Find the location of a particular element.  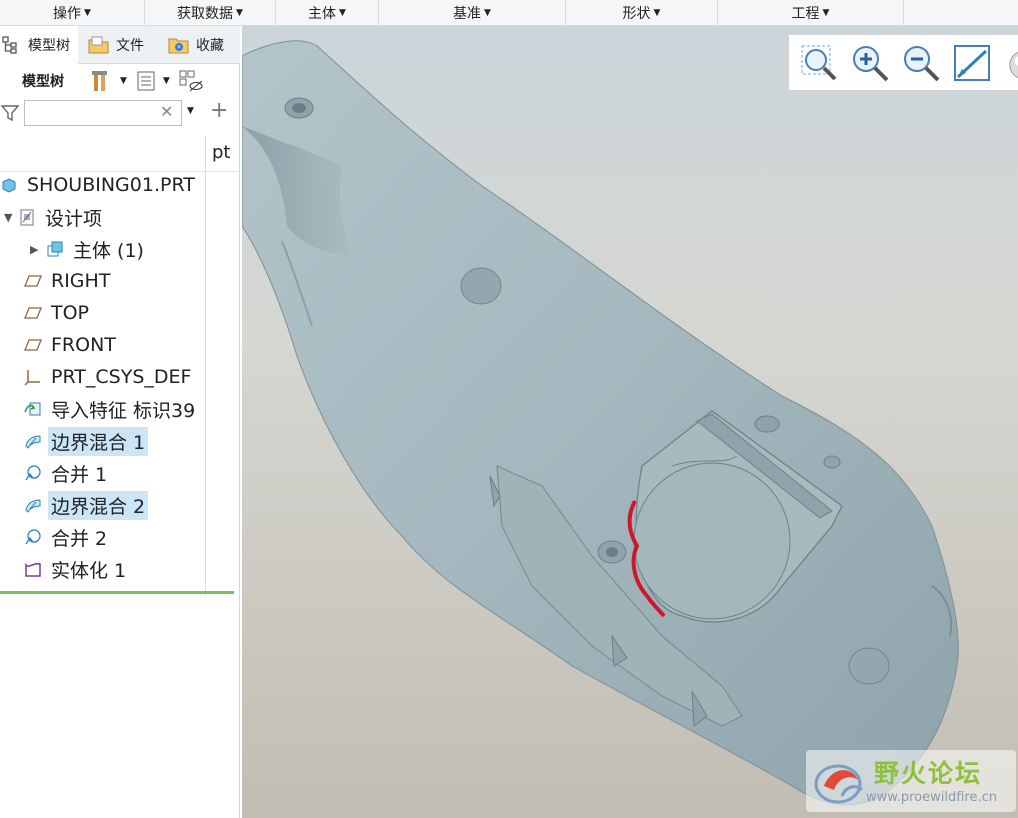

tree-node-label: 边界混合 2 is located at coordinates (98, 505).